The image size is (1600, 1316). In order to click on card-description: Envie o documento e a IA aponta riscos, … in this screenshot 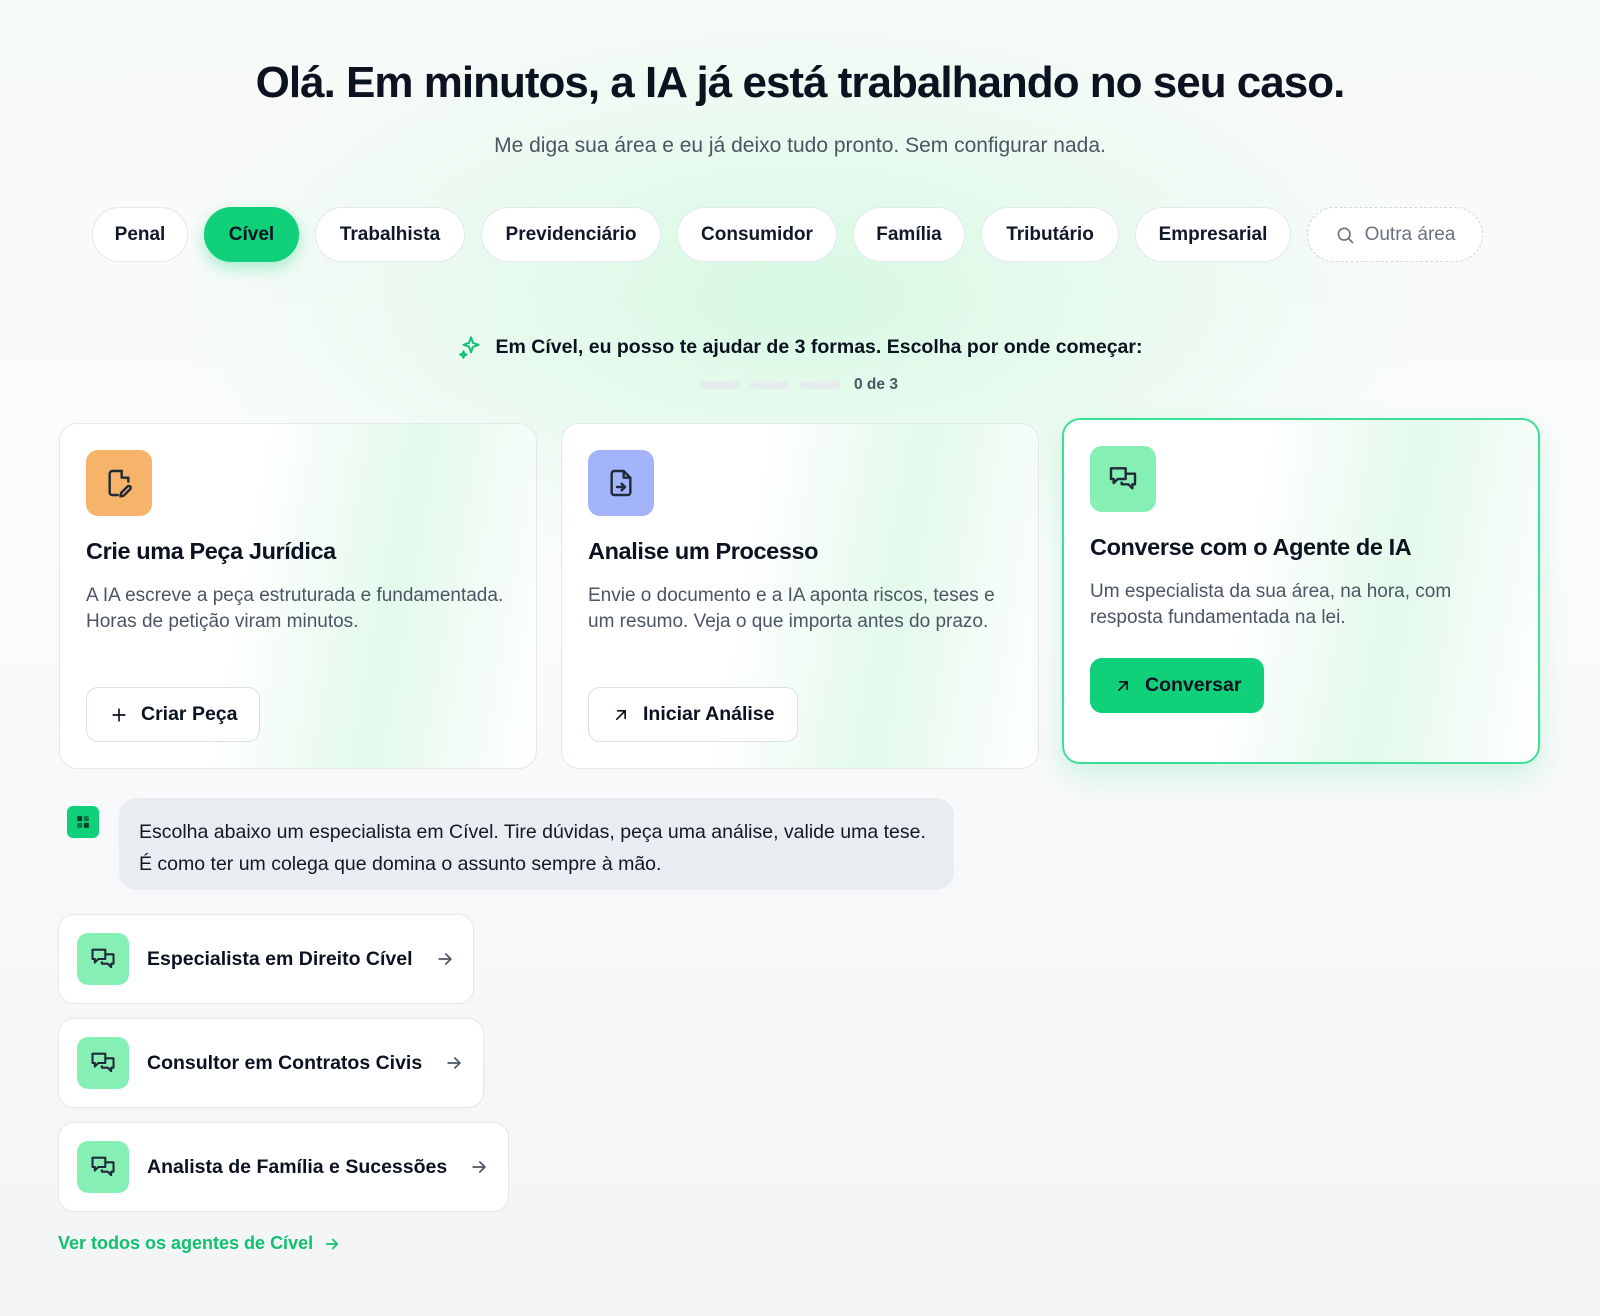, I will do `click(791, 608)`.